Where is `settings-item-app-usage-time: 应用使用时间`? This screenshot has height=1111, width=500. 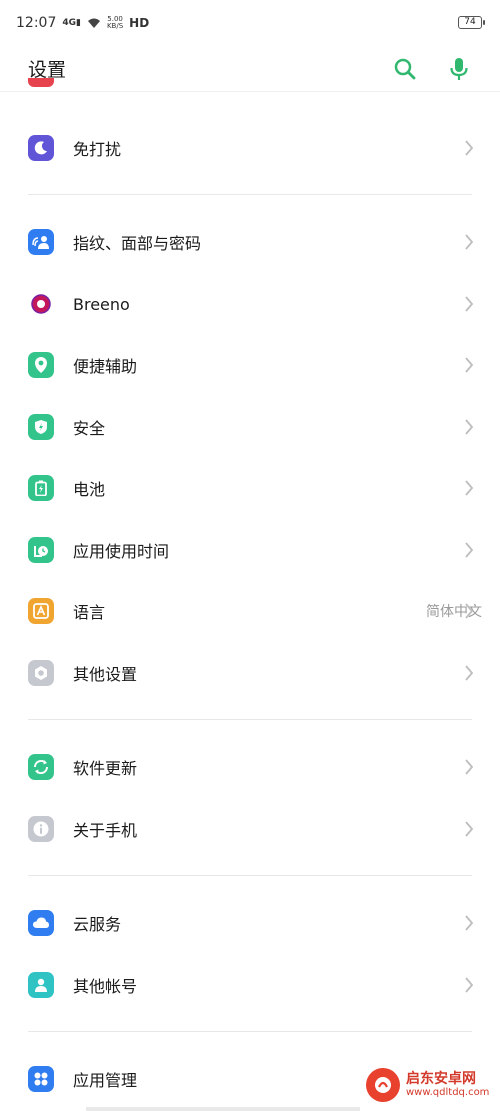
settings-item-app-usage-time: 应用使用时间 is located at coordinates (250, 550).